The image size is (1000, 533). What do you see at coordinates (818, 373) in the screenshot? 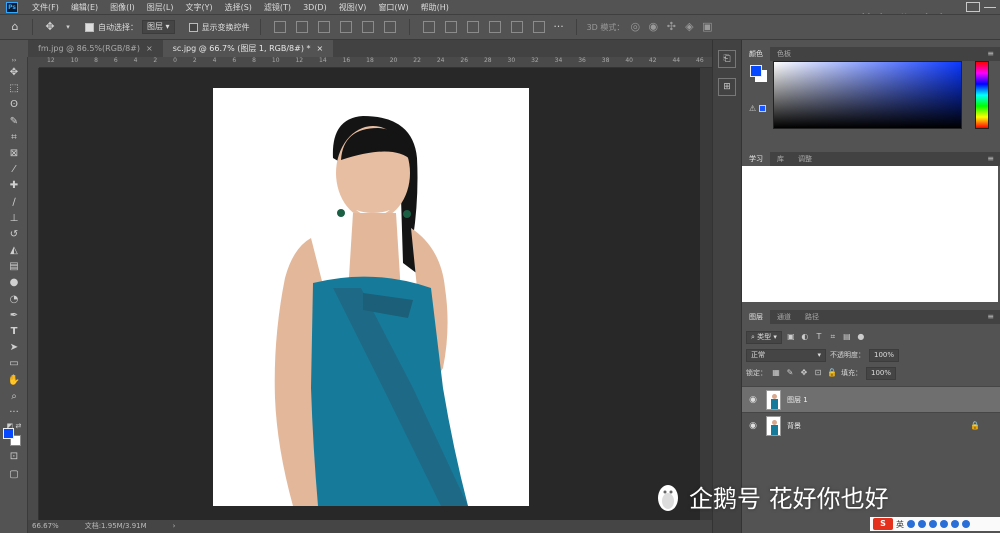
I see `lock-artboard-icon: ⊡` at bounding box center [818, 373].